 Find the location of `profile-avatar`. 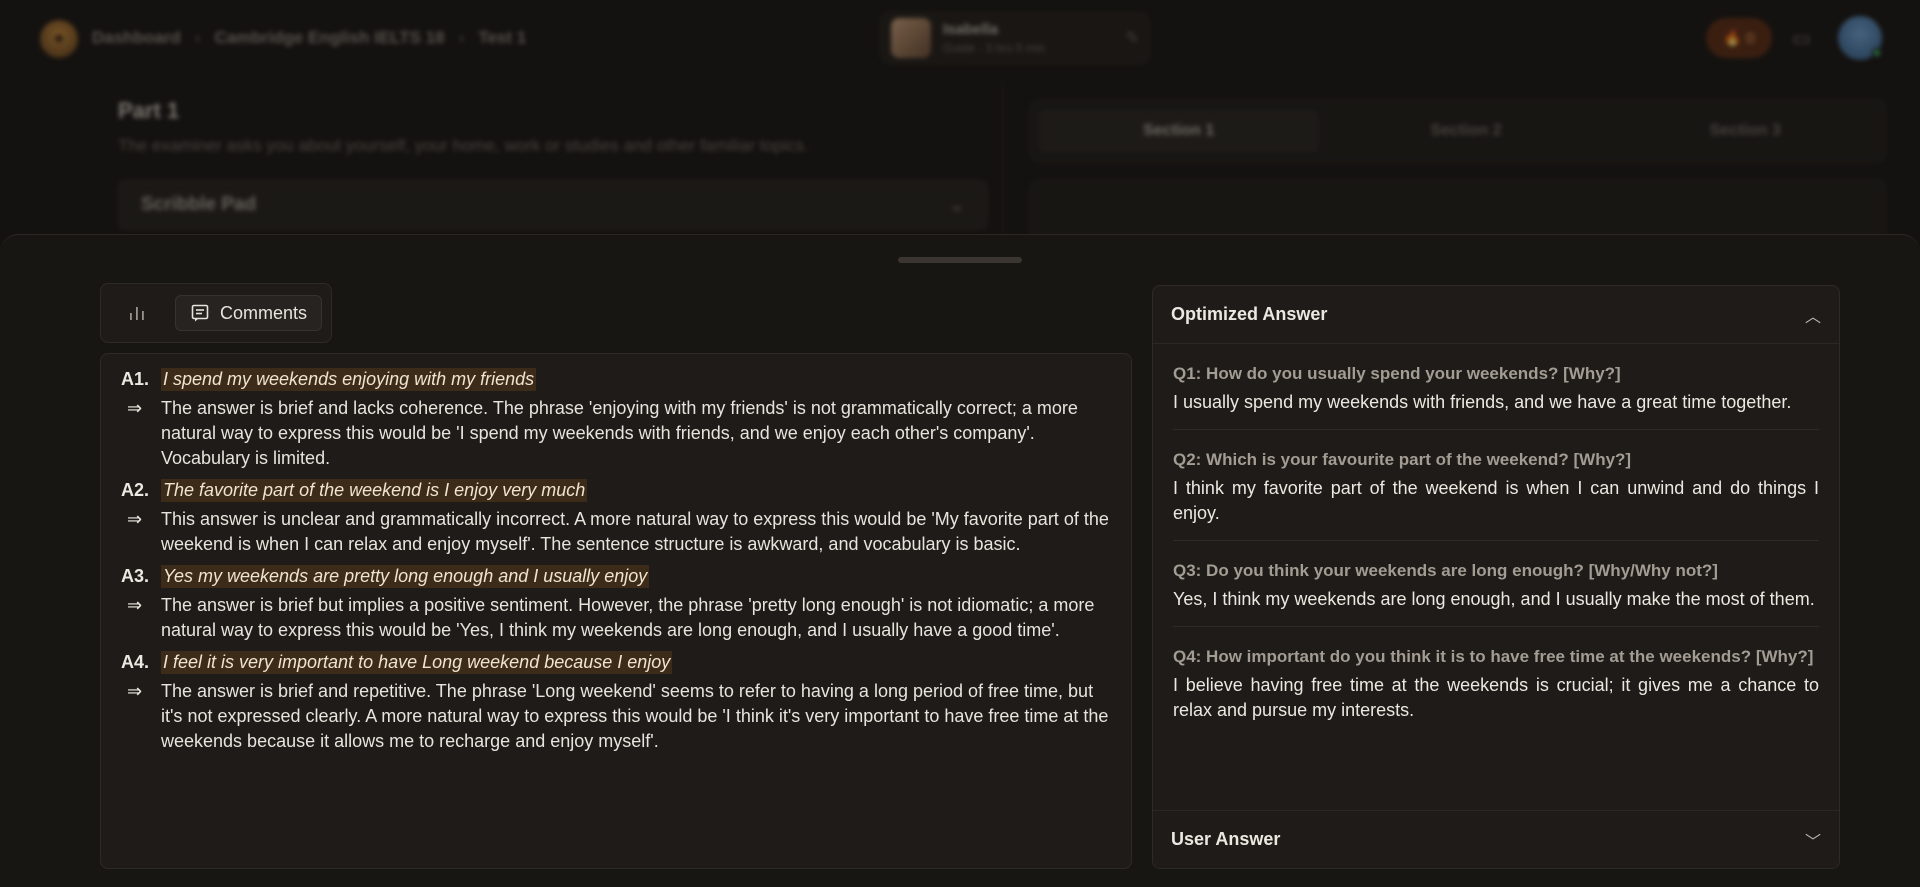

profile-avatar is located at coordinates (1860, 38).